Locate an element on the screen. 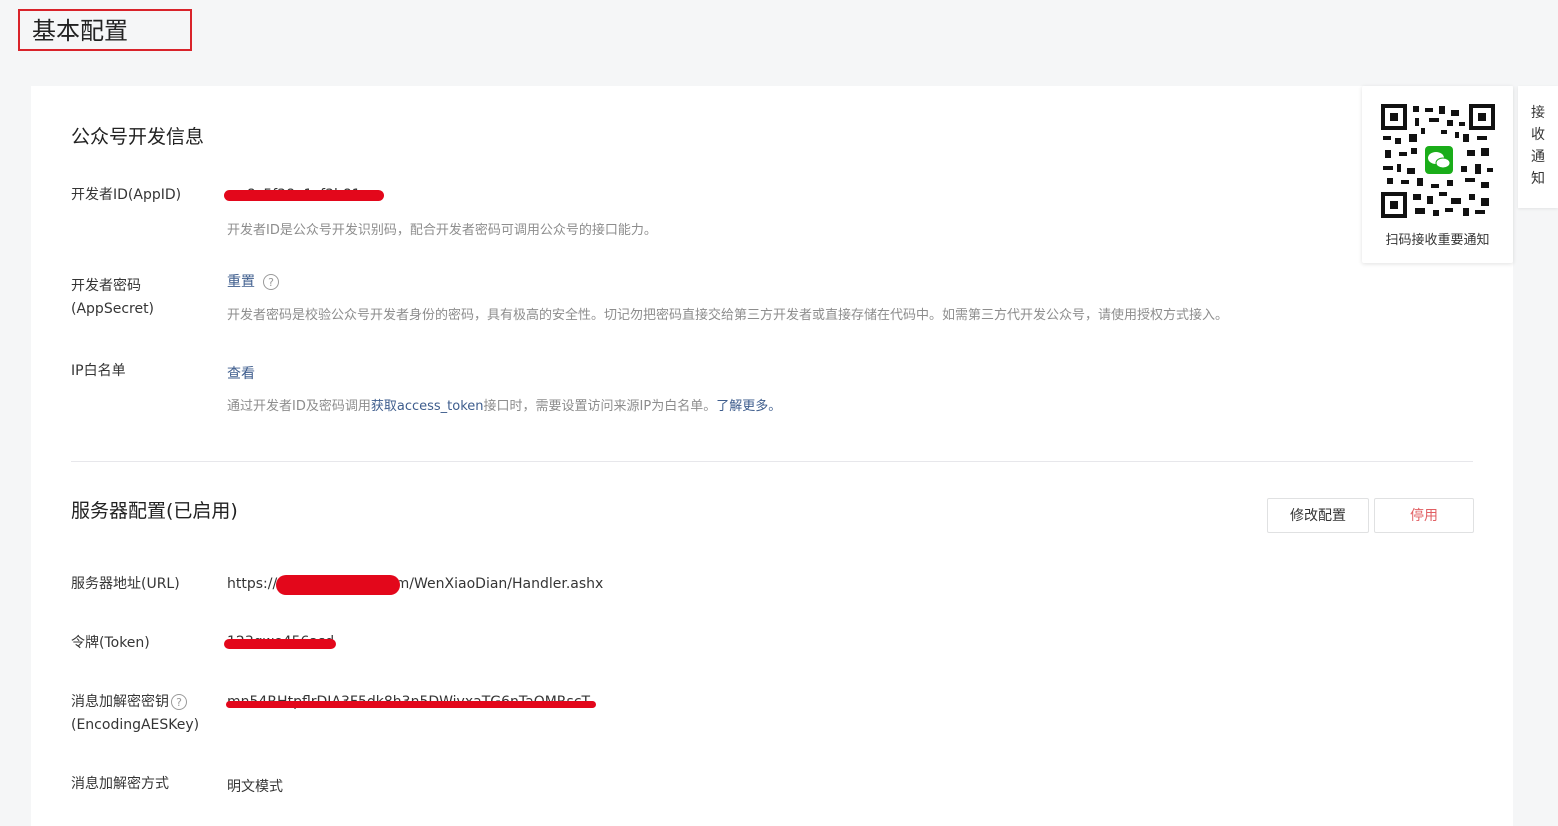 This screenshot has height=826, width=1558. appsecret-label-line2: (AppSecret) is located at coordinates (113, 309).